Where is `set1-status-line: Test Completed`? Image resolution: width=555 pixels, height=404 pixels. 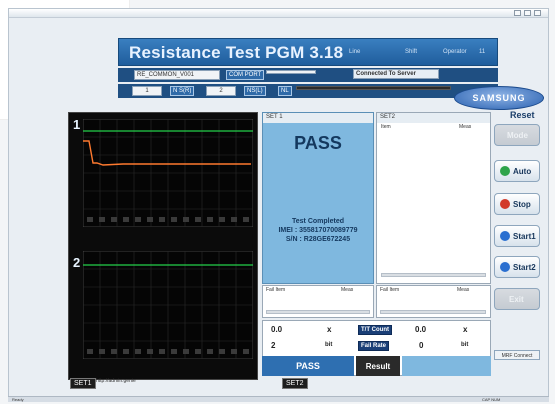 set1-status-line: Test Completed is located at coordinates (318, 221).